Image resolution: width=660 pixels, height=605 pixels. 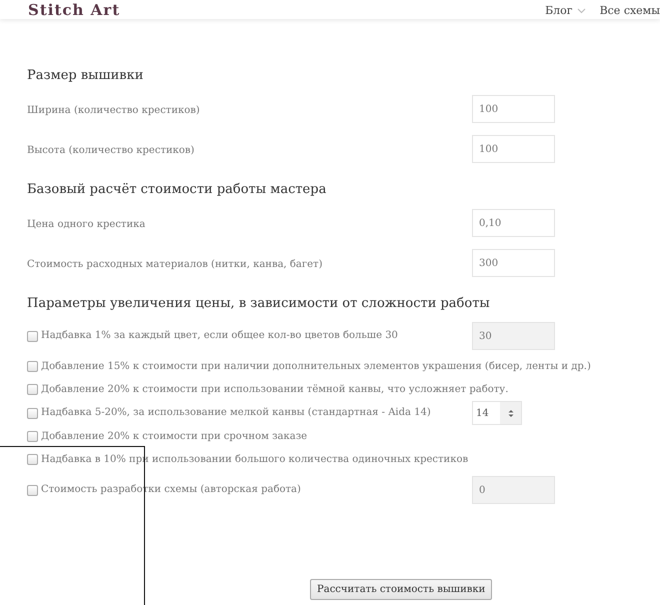 What do you see at coordinates (401, 589) in the screenshot?
I see `calculate-button: Рассчитать стоимость вышивки` at bounding box center [401, 589].